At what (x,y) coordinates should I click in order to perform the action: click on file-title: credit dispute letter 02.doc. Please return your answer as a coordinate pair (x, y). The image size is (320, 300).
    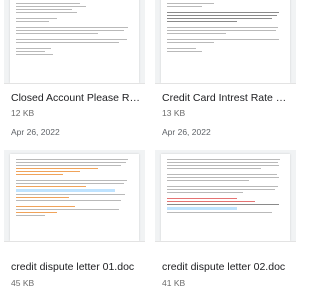
    Looking at the image, I should click on (227, 267).